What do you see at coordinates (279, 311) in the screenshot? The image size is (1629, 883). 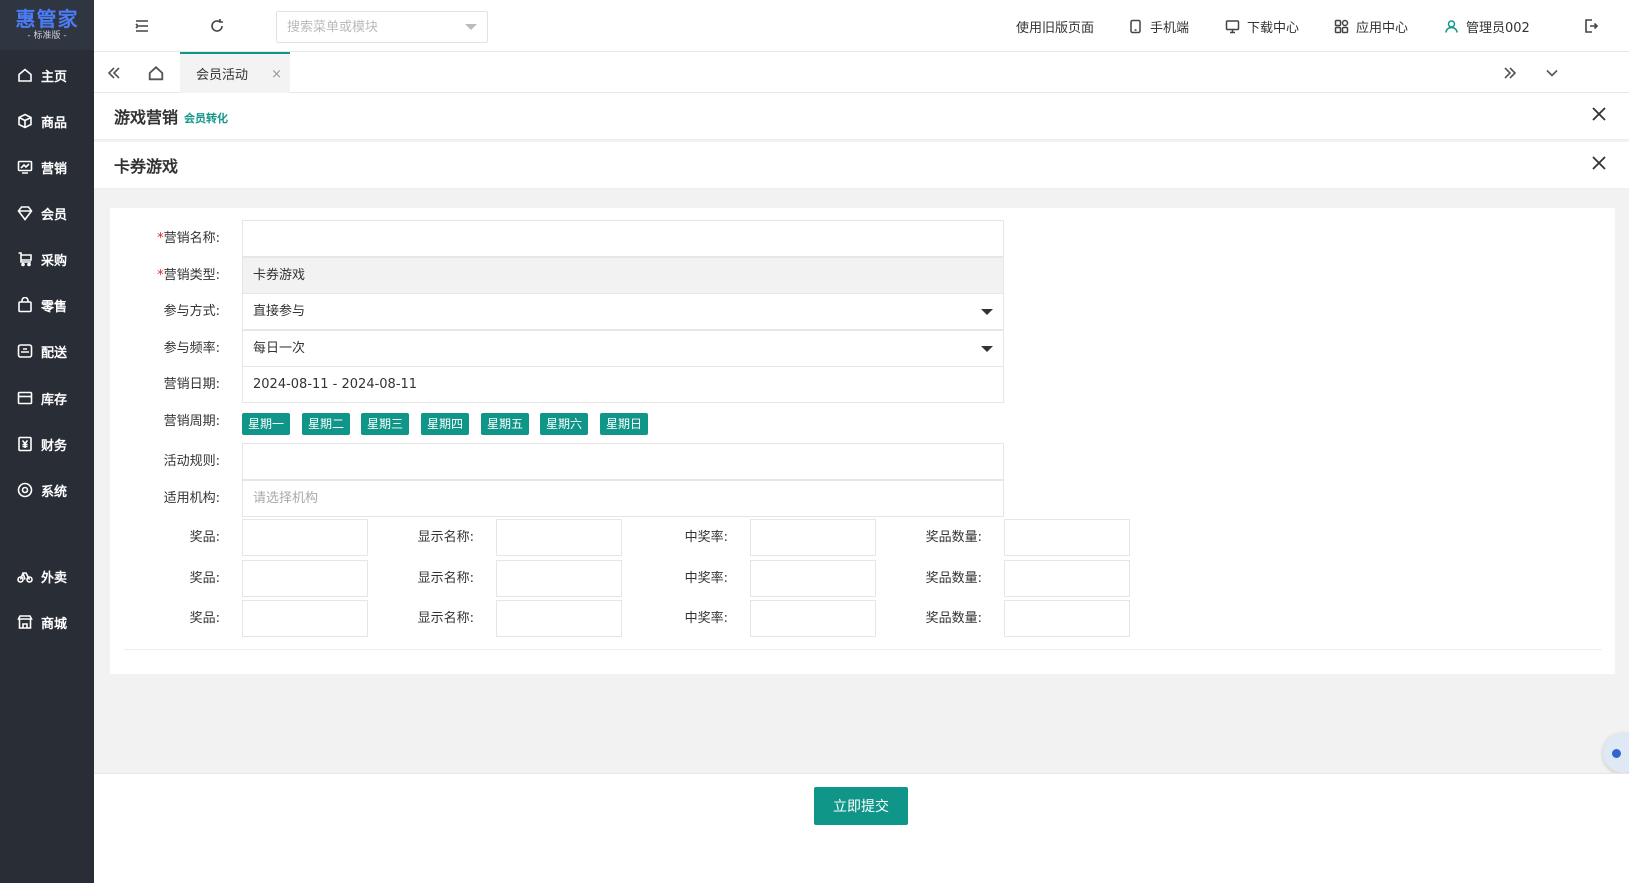 I see `participation-mode-value: 直接参与` at bounding box center [279, 311].